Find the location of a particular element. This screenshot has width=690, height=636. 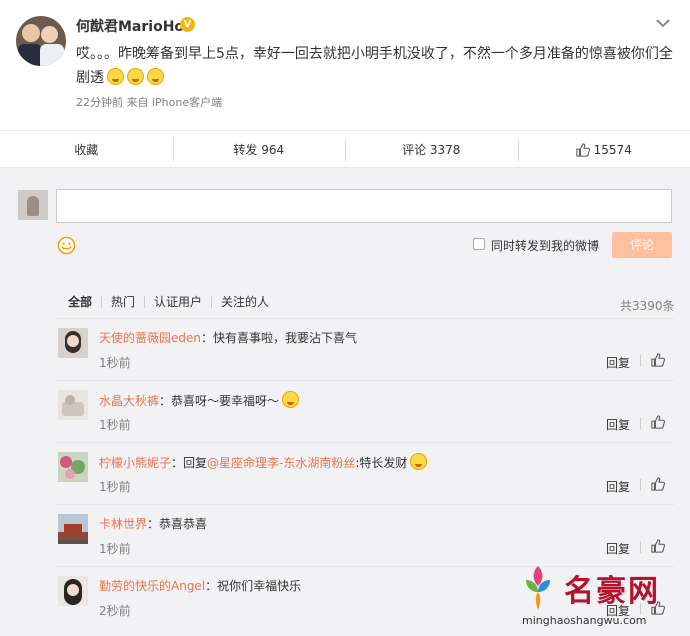

repost-label: 转发 964 is located at coordinates (259, 150).